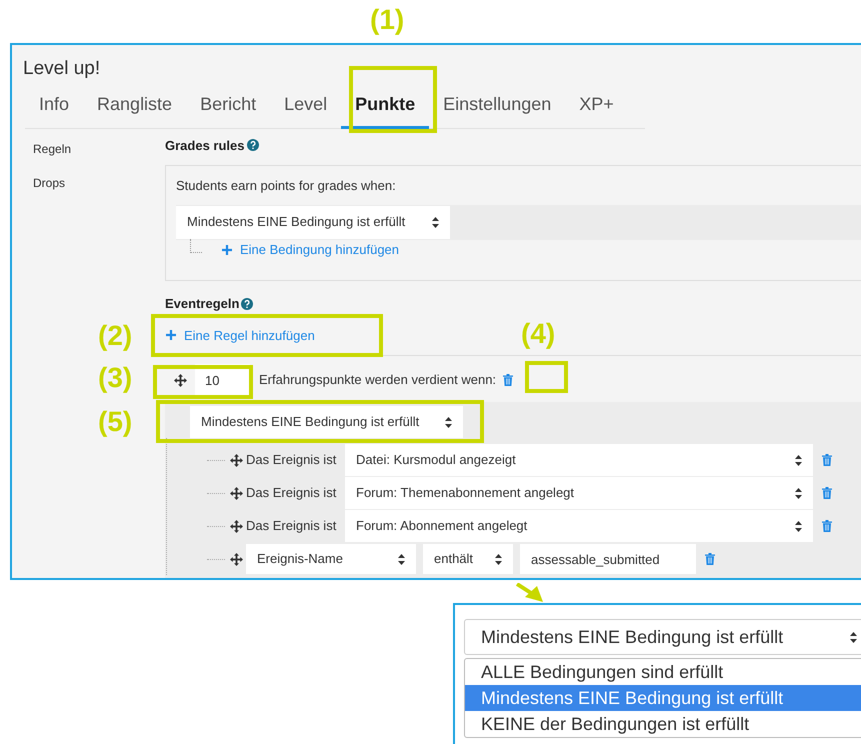 The image size is (861, 744). Describe the element at coordinates (529, 592) in the screenshot. I see `pointer-arrow` at that location.